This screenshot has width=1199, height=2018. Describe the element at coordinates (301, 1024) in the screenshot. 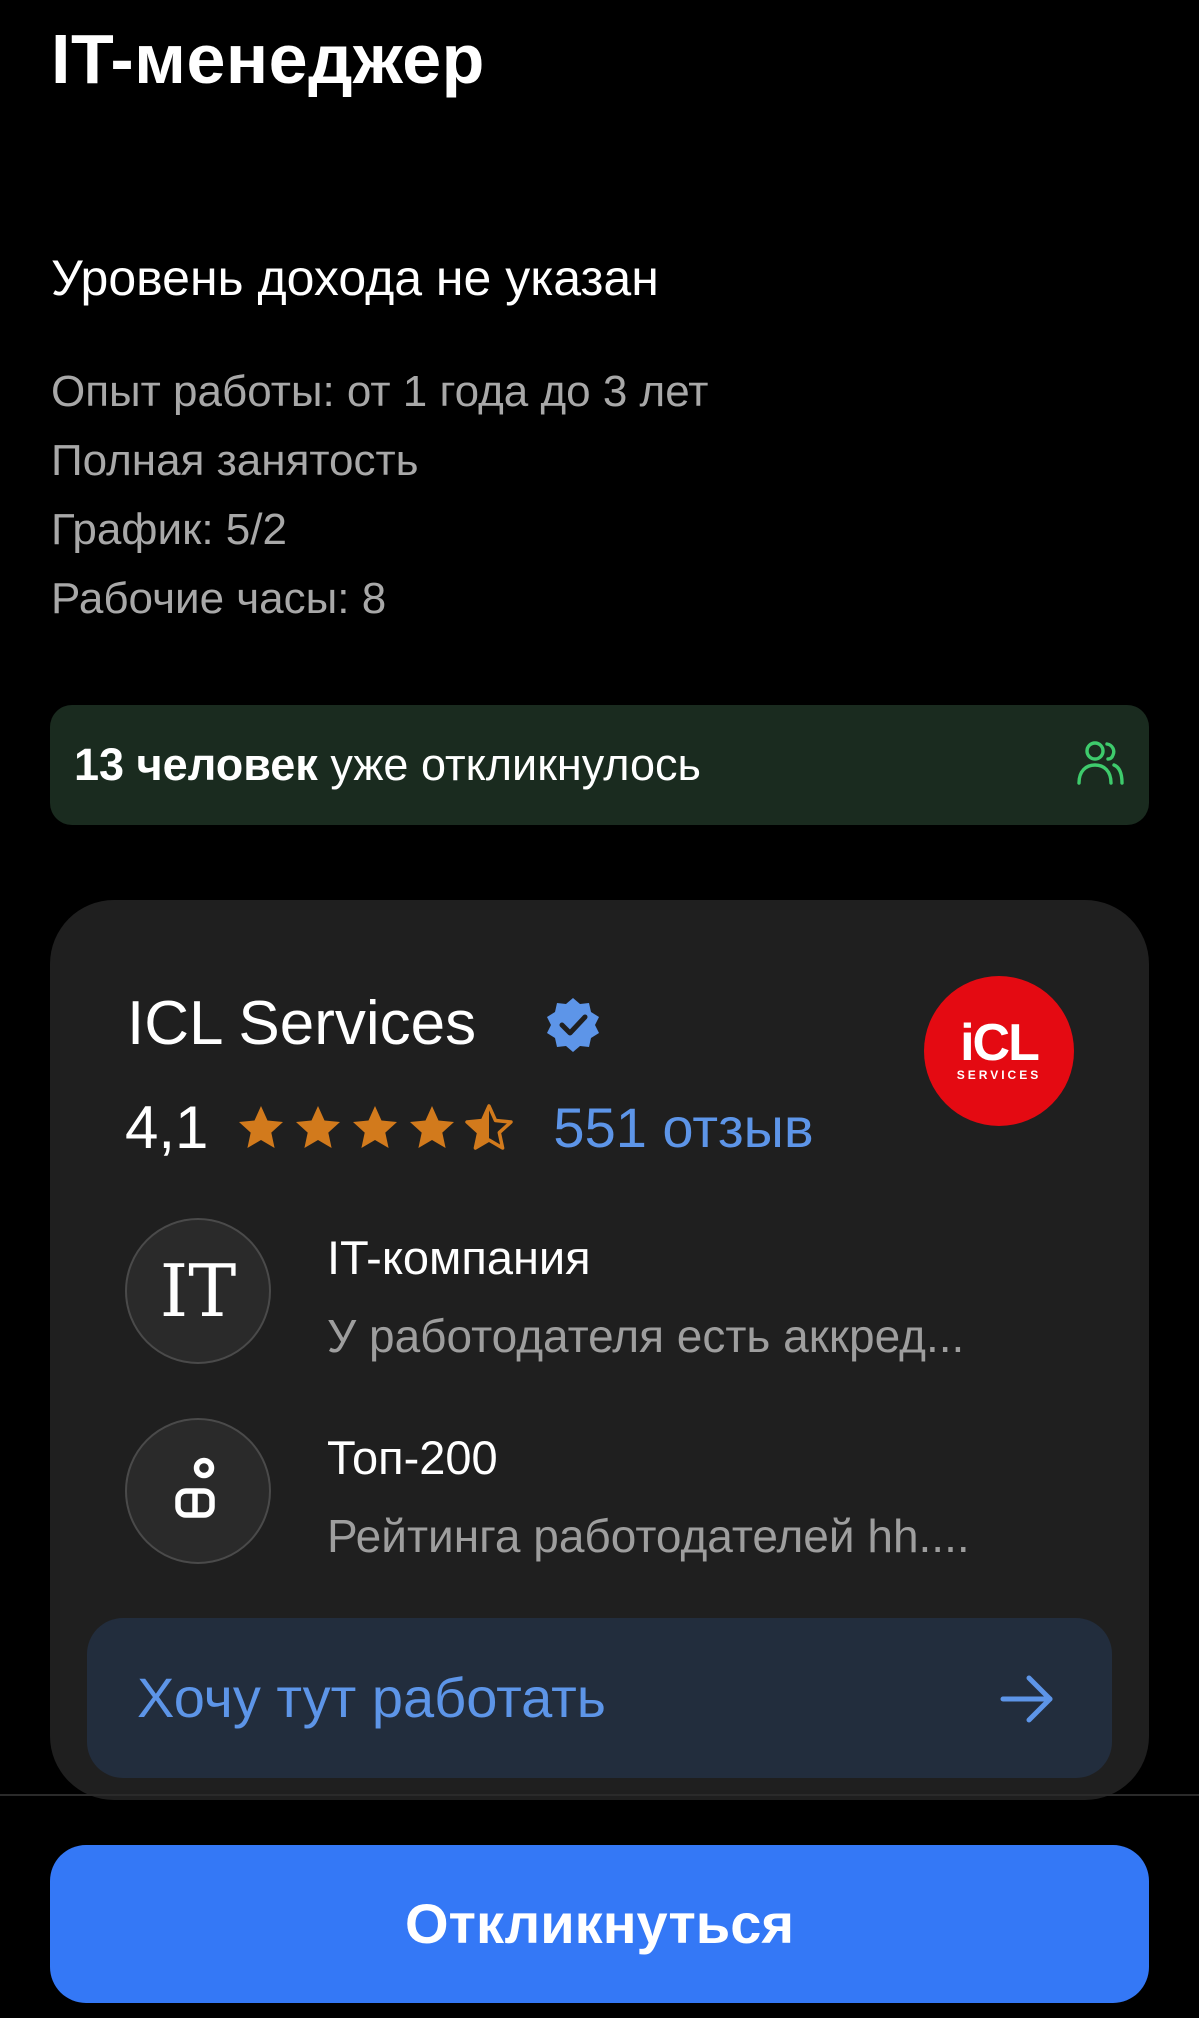

I see `company-name: ICL Services` at that location.